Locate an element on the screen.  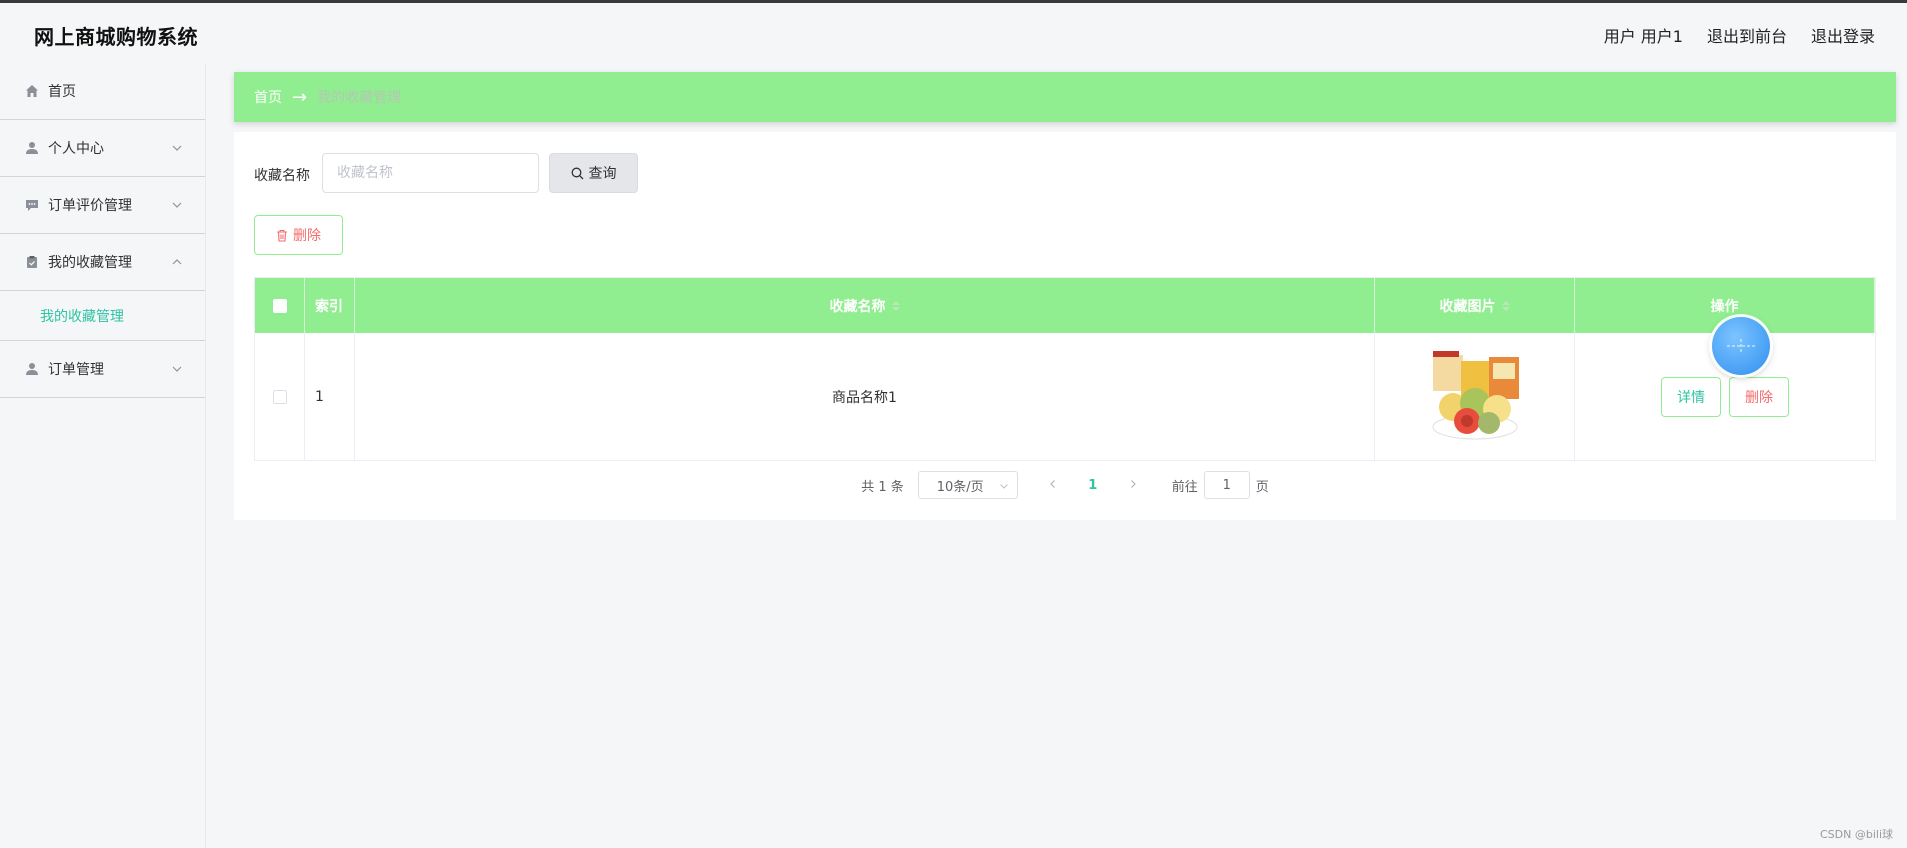
app-title: 网上商城购物系统 is located at coordinates (116, 37).